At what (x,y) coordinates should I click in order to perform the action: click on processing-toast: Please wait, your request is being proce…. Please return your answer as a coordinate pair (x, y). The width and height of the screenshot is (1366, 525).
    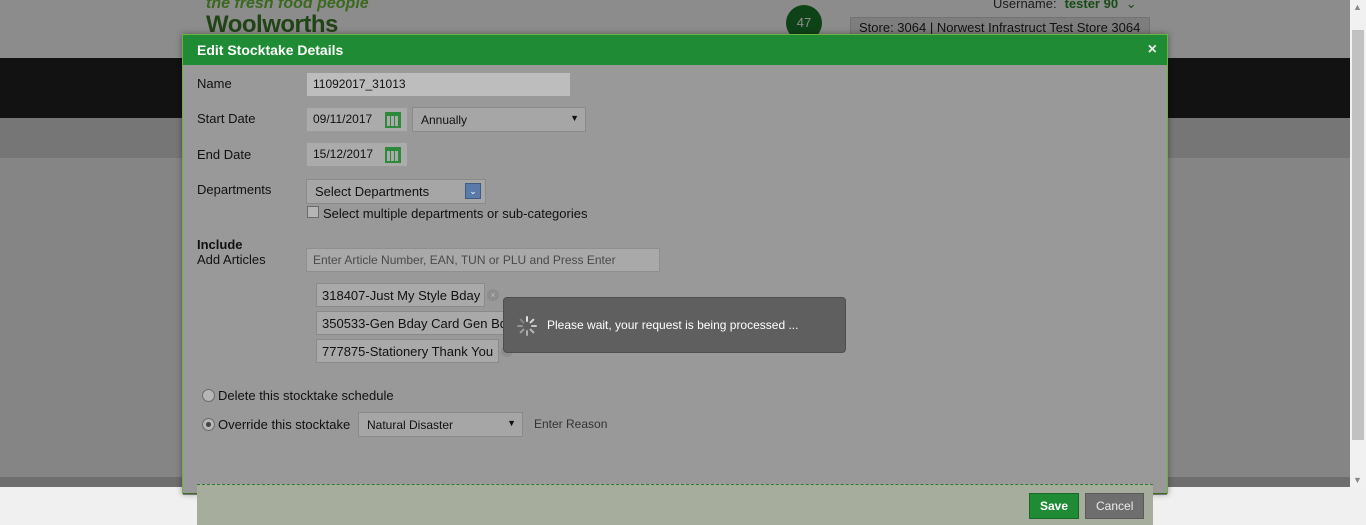
    Looking at the image, I should click on (674, 325).